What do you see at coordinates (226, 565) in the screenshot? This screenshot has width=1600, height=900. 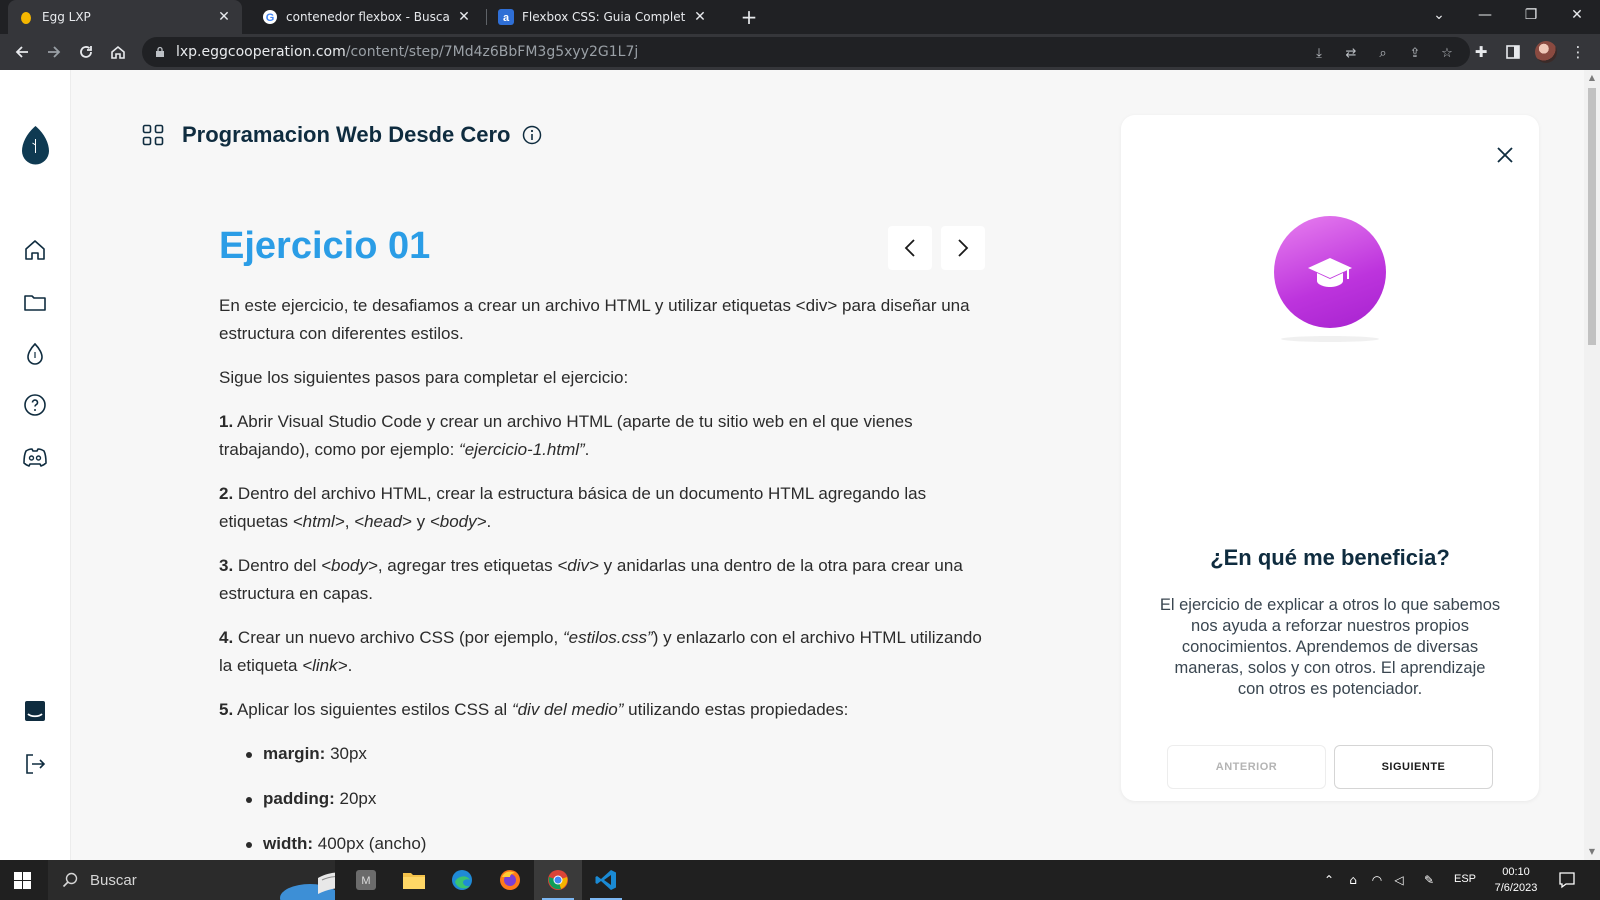 I see `step-number: 3.` at bounding box center [226, 565].